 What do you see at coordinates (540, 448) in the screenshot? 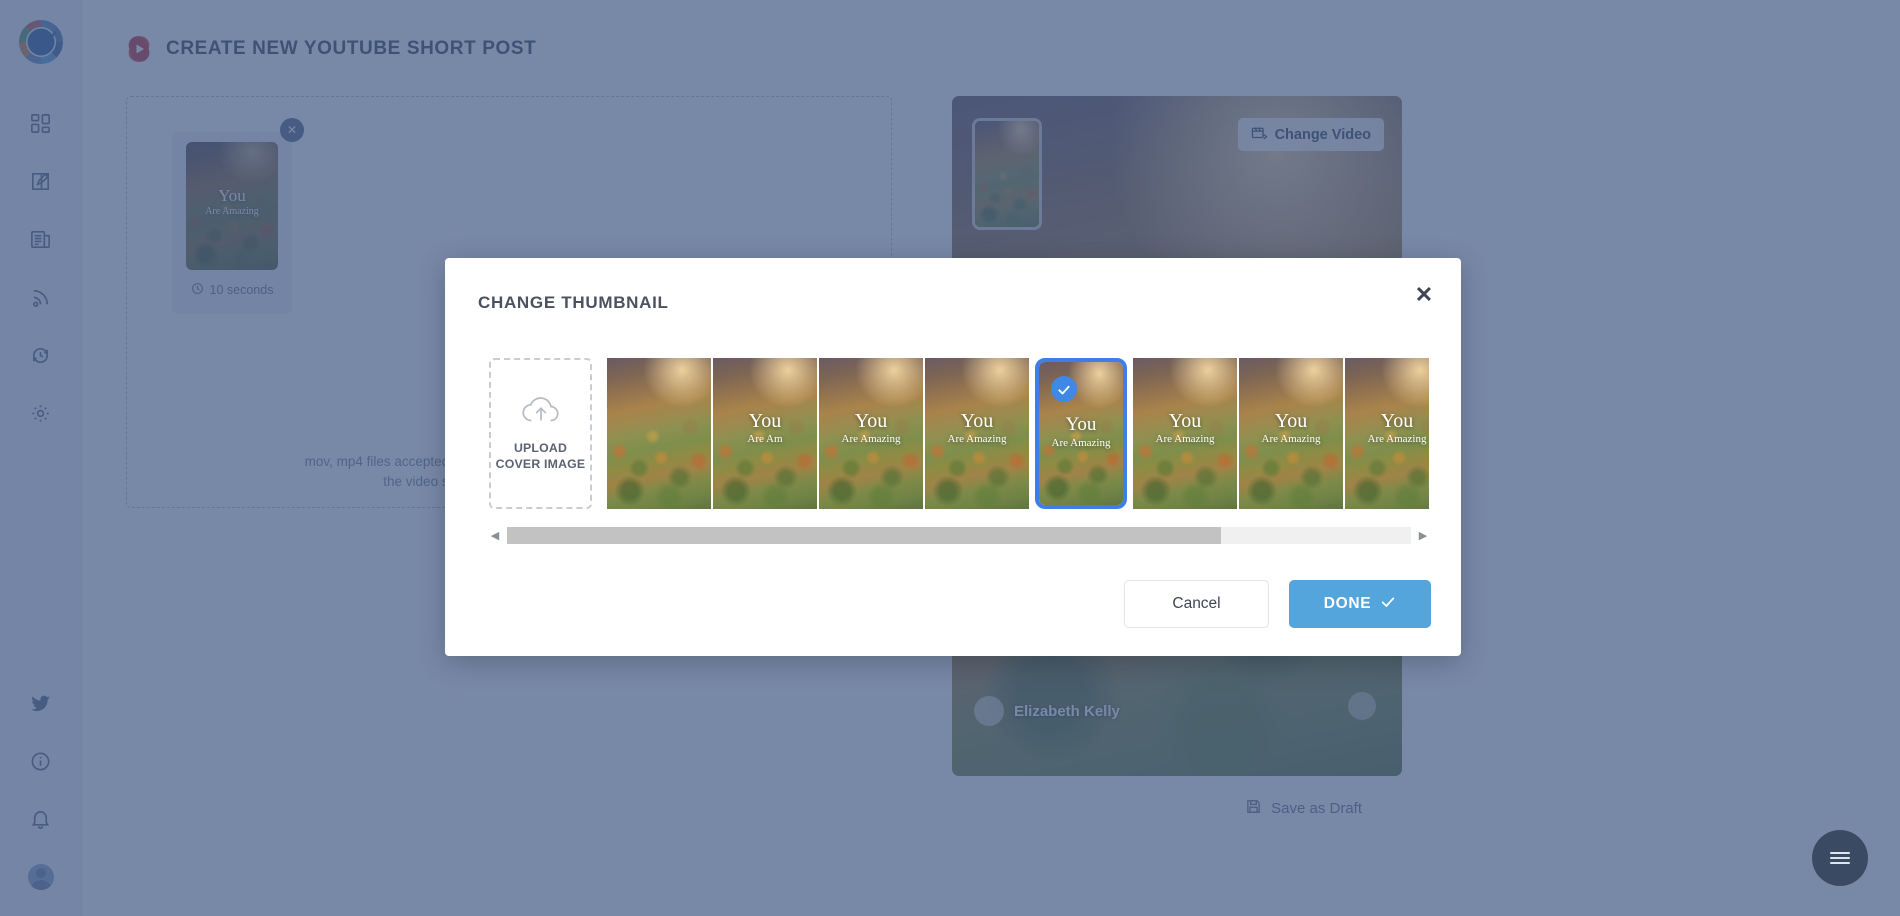
I see `upload-tile-label-line1: UPLOAD` at bounding box center [540, 448].